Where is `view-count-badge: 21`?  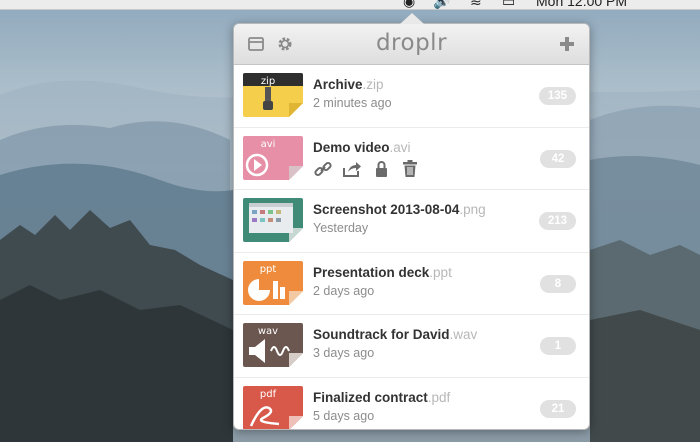
view-count-badge: 21 is located at coordinates (558, 408).